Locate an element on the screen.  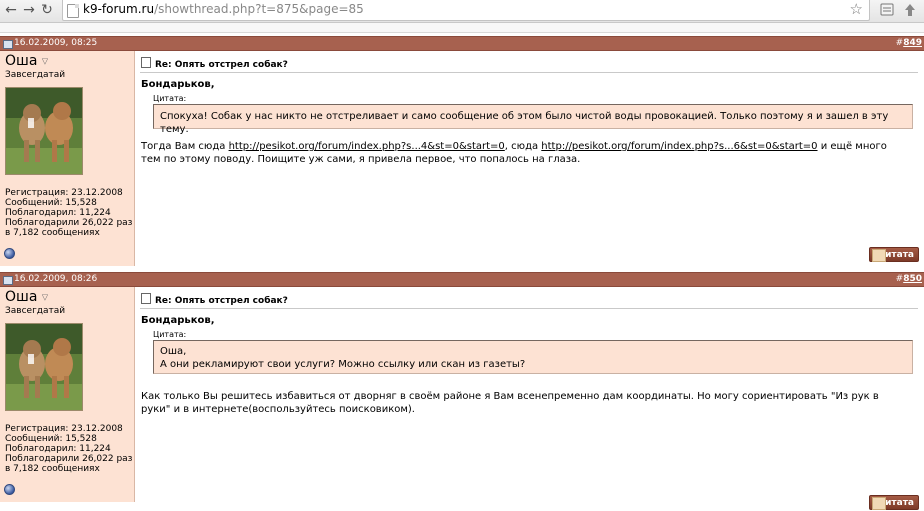
post-date: 16.02.2009, 08:26 is located at coordinates (56, 279).